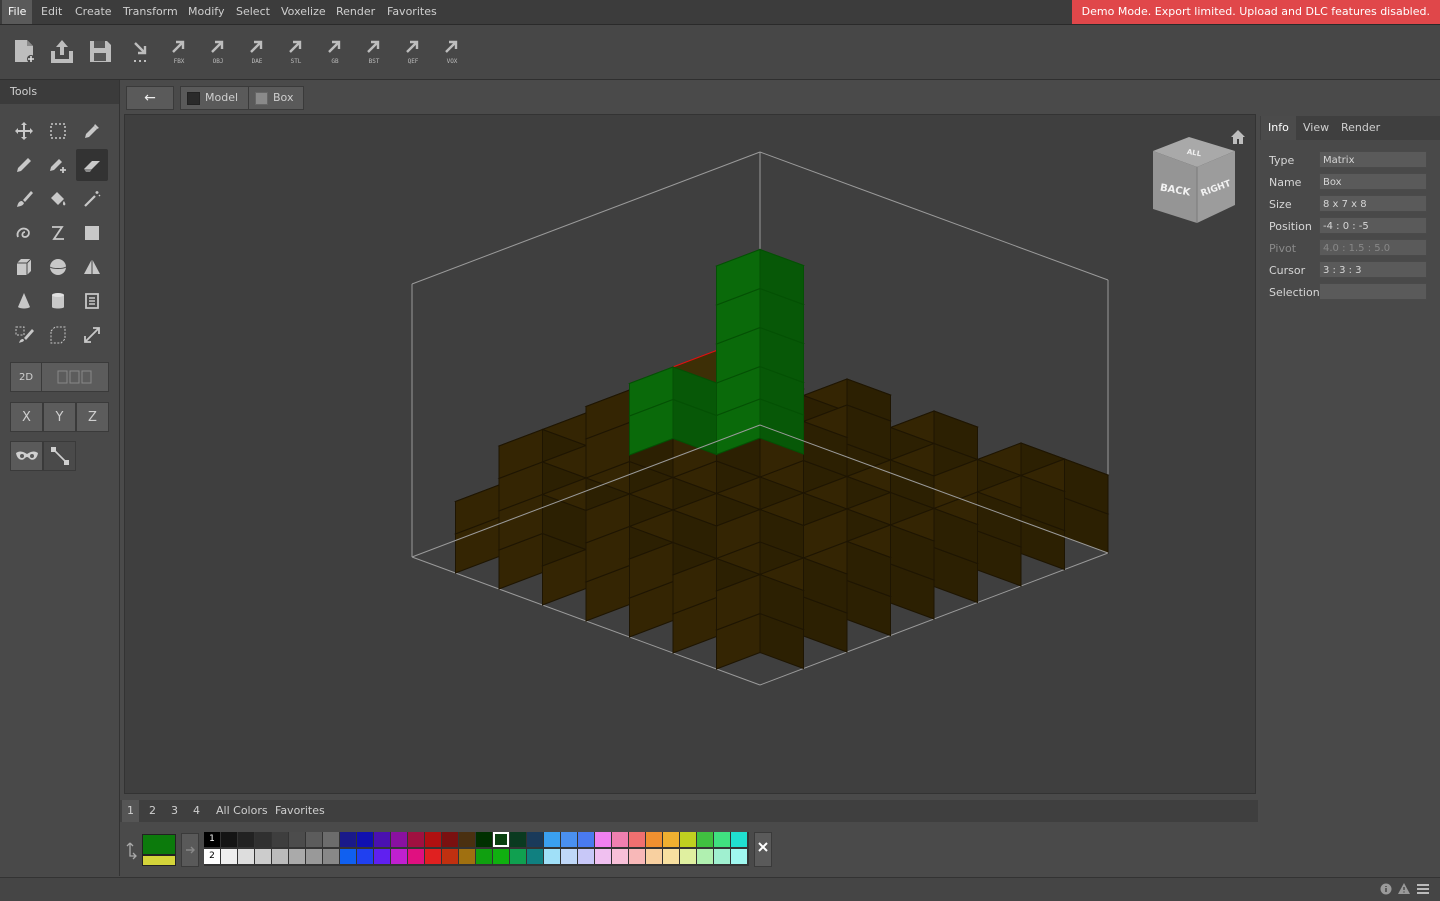 This screenshot has width=1440, height=901. What do you see at coordinates (141, 51) in the screenshot?
I see `export-more-button` at bounding box center [141, 51].